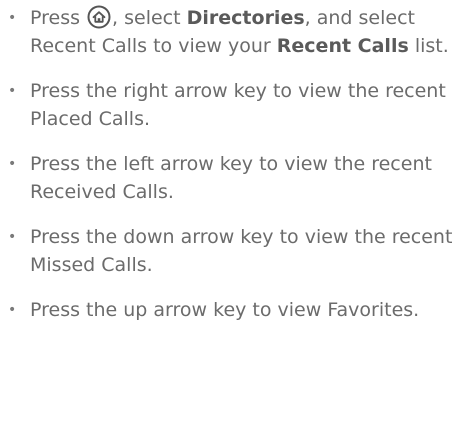 This screenshot has height=421, width=469. Describe the element at coordinates (428, 46) in the screenshot. I see `text-segment: list.` at that location.